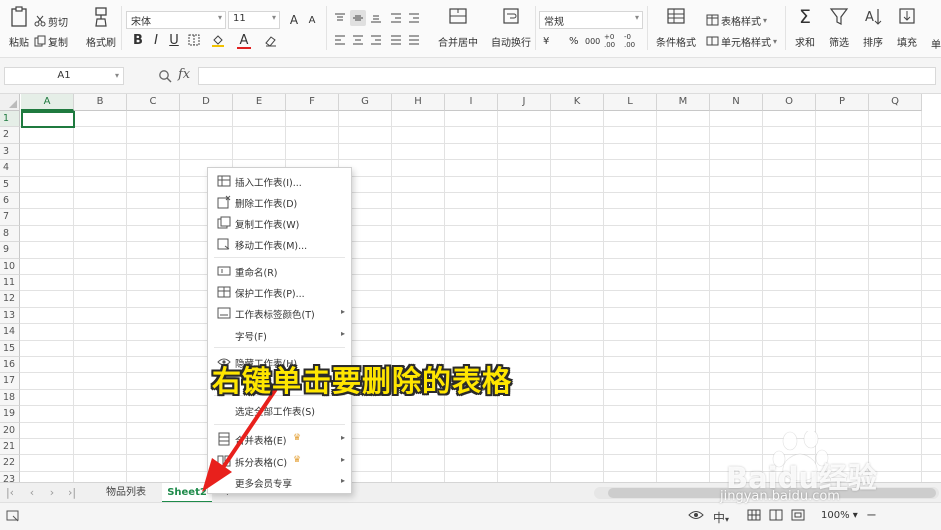 The height and width of the screenshot is (530, 941). Describe the element at coordinates (279, 202) in the screenshot. I see `menu-item-d: 删除工作表(D)` at that location.